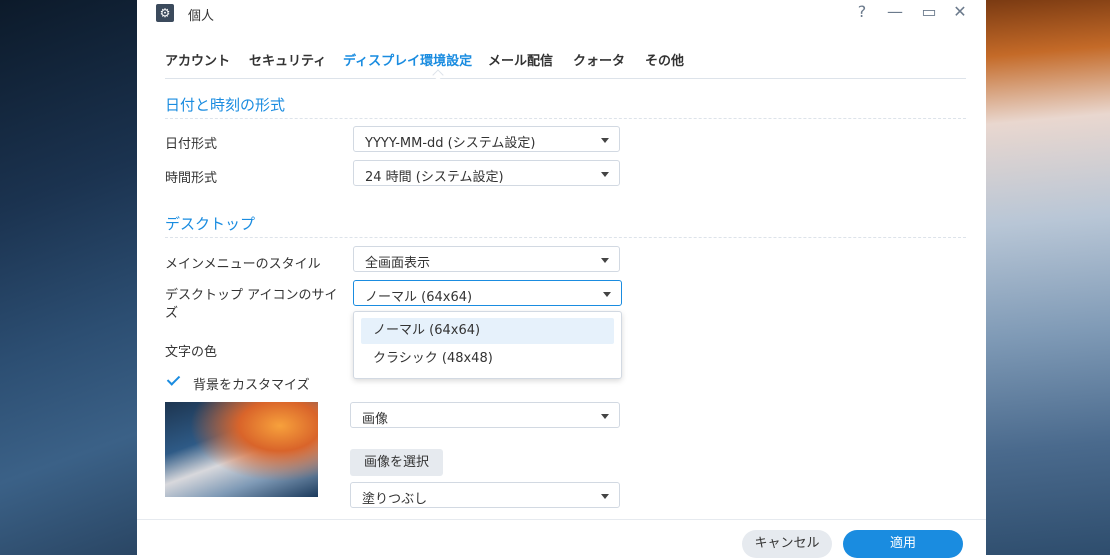 This screenshot has height=558, width=1110. What do you see at coordinates (487, 293) in the screenshot?
I see `icon-size-select: ノーマル (64x64)` at bounding box center [487, 293].